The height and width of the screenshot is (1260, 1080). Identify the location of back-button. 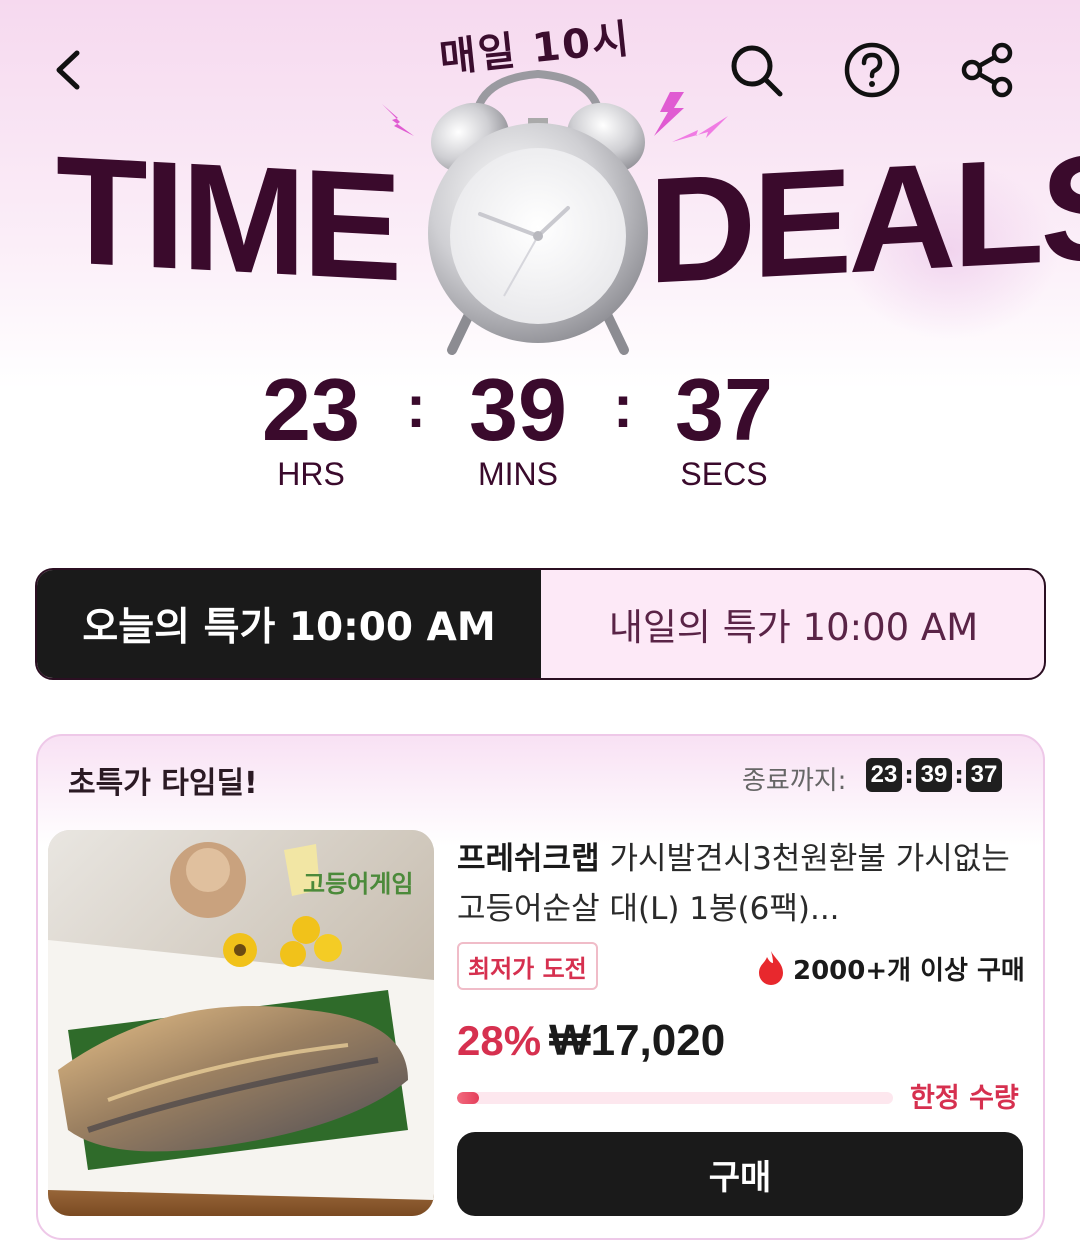
(68, 70).